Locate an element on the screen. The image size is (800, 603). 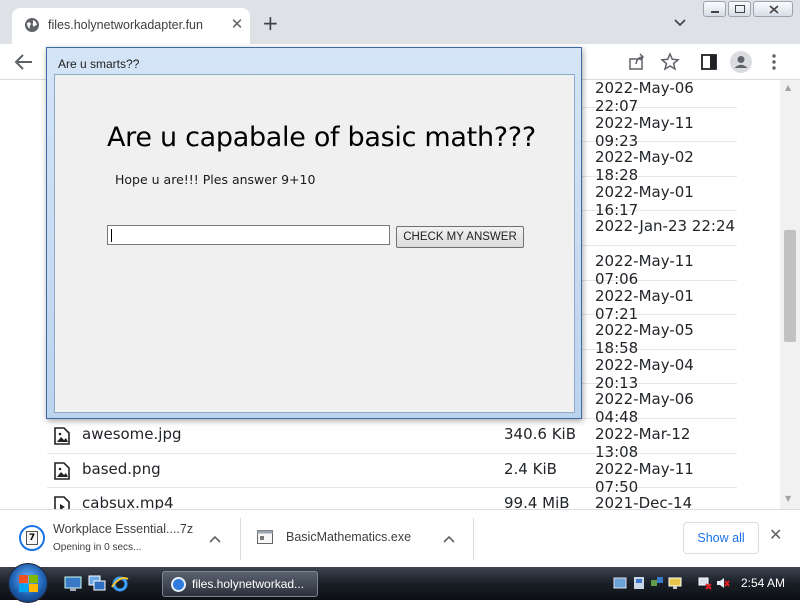
tray-network-icon is located at coordinates (657, 583).